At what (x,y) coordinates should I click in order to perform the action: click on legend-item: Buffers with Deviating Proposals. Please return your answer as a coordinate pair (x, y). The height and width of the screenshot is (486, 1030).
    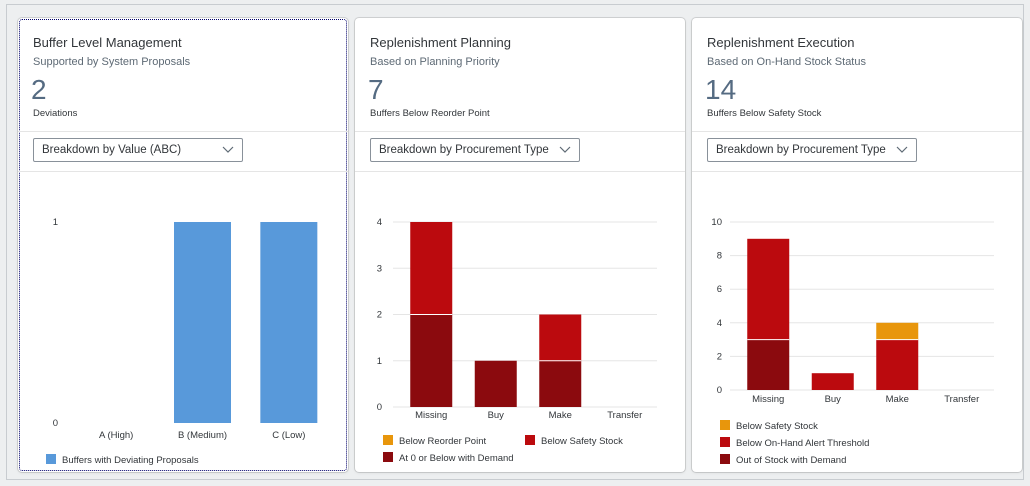
    Looking at the image, I should click on (122, 460).